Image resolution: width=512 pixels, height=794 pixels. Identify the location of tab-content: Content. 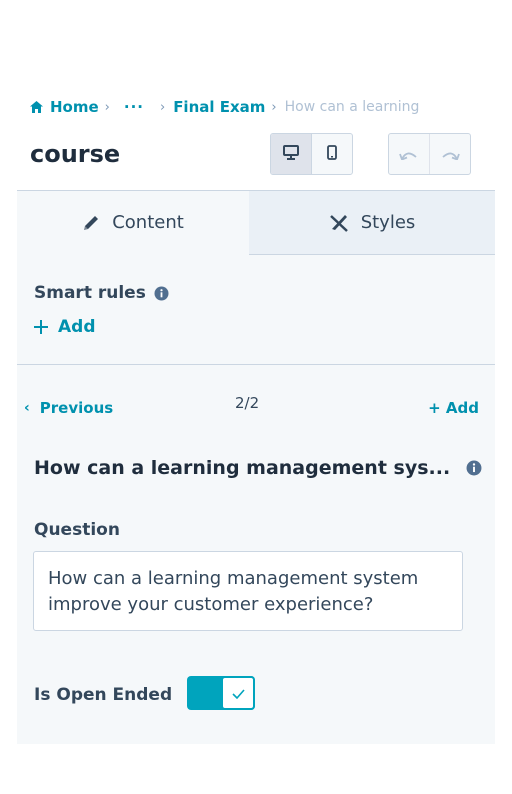
(133, 222).